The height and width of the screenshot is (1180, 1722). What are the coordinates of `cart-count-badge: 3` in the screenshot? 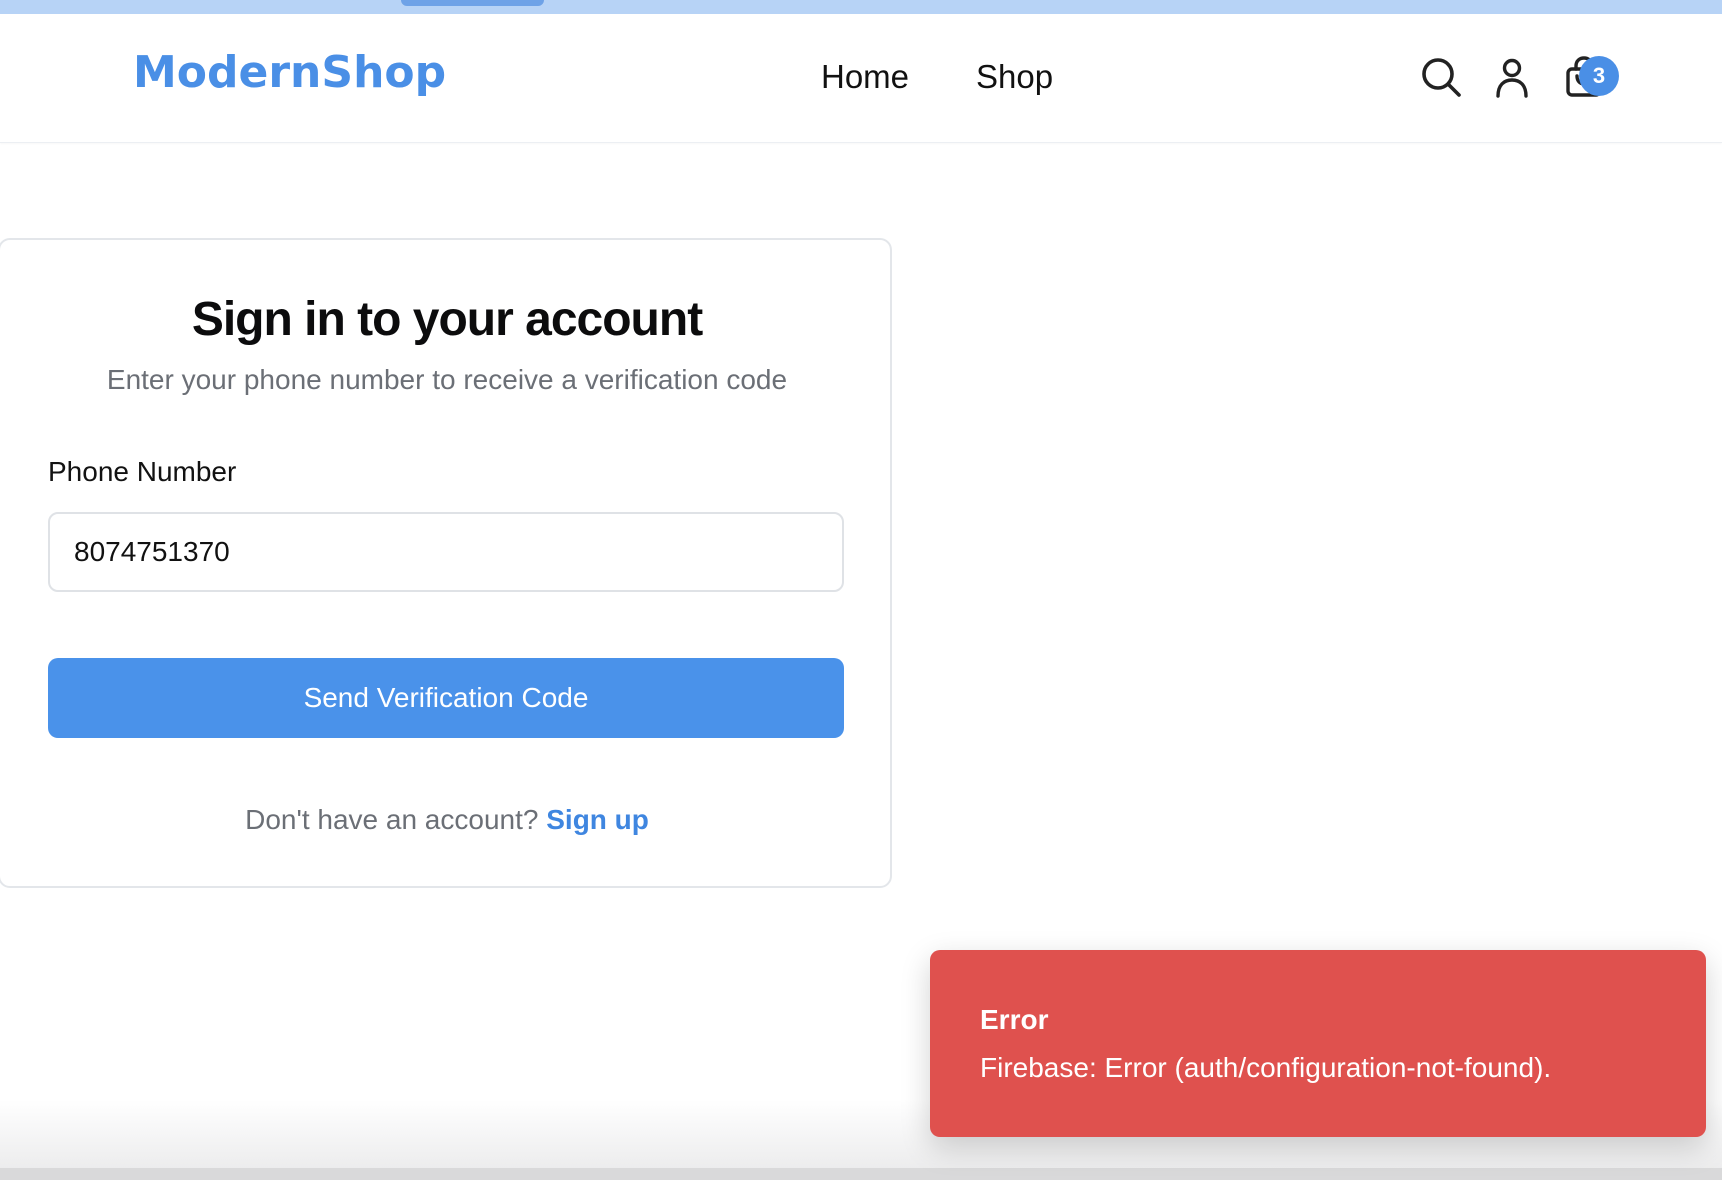 It's located at (1599, 76).